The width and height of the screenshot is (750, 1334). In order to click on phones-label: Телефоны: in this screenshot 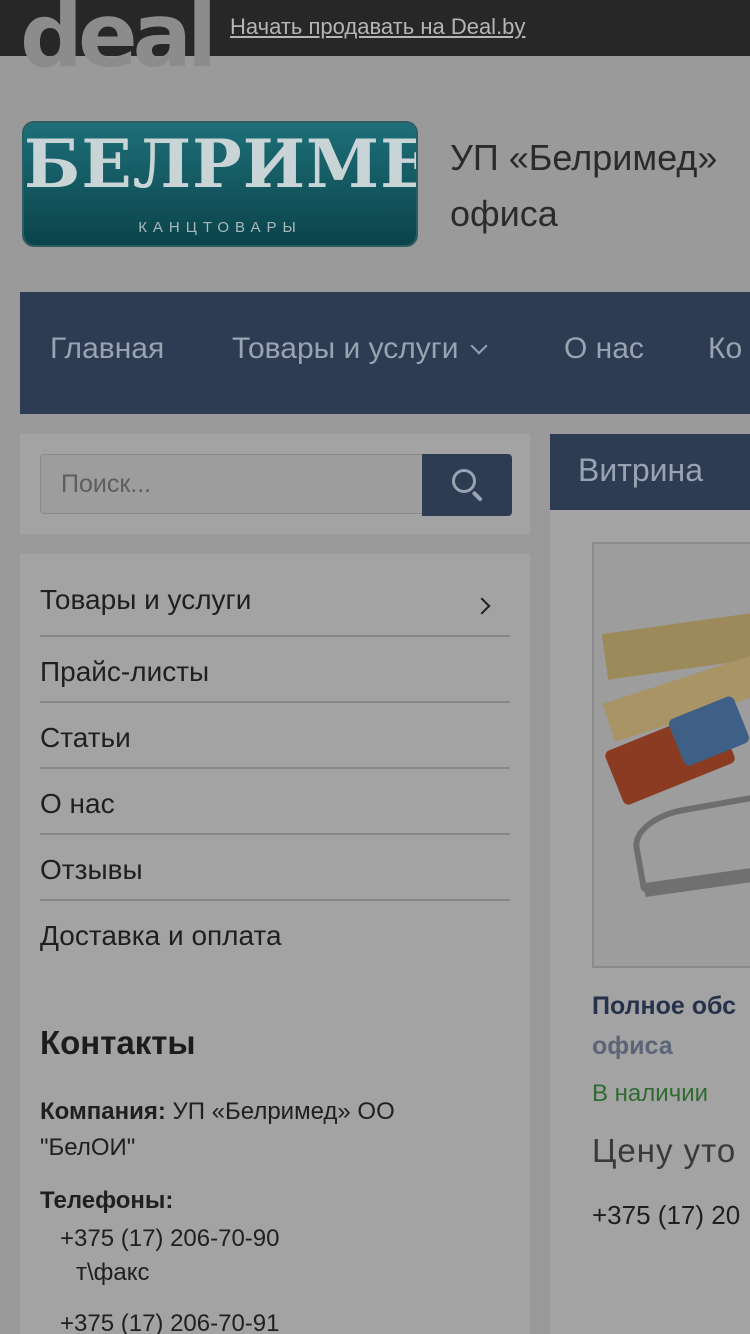, I will do `click(107, 1200)`.